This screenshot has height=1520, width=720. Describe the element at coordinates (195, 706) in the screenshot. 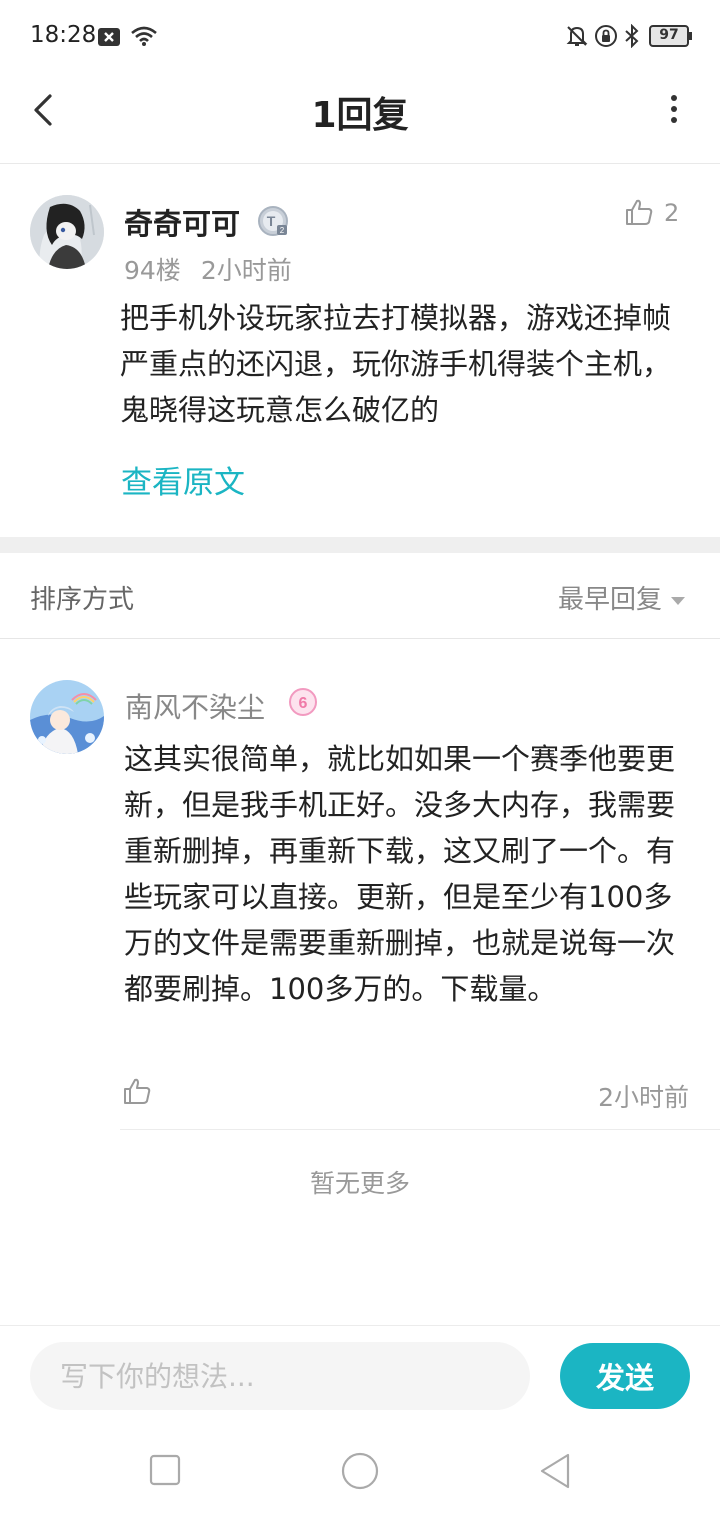

I see `username: 南风不染尘` at that location.